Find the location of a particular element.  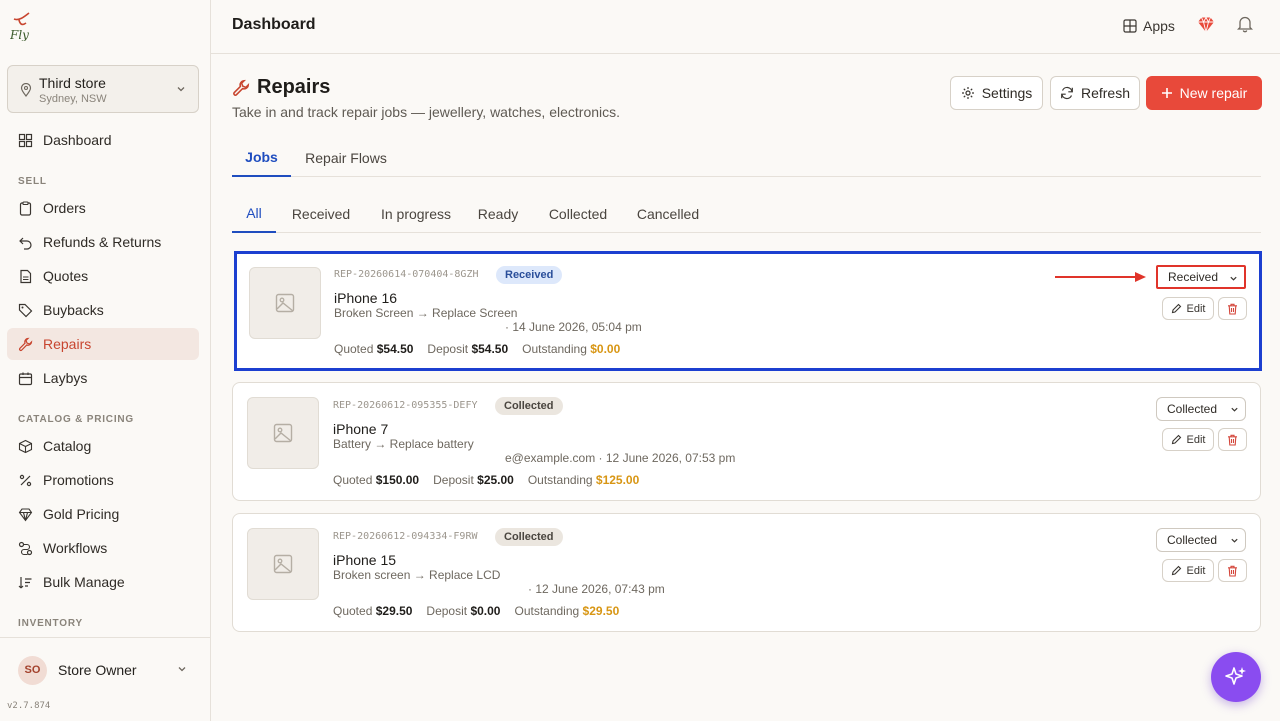

store-name: Third store is located at coordinates (72, 83).